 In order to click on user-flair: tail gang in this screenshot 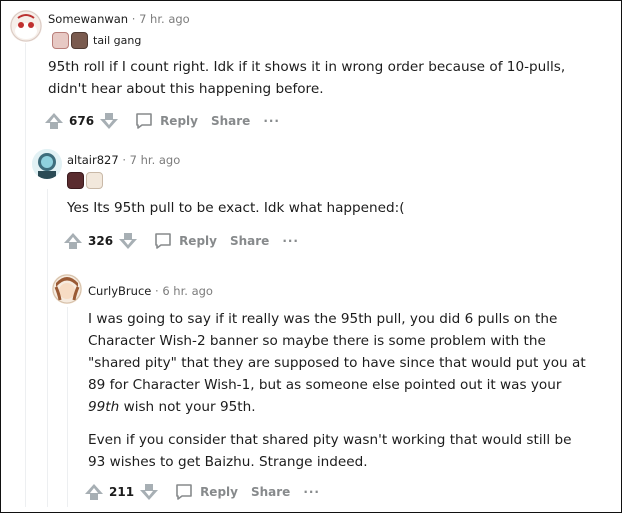, I will do `click(97, 40)`.